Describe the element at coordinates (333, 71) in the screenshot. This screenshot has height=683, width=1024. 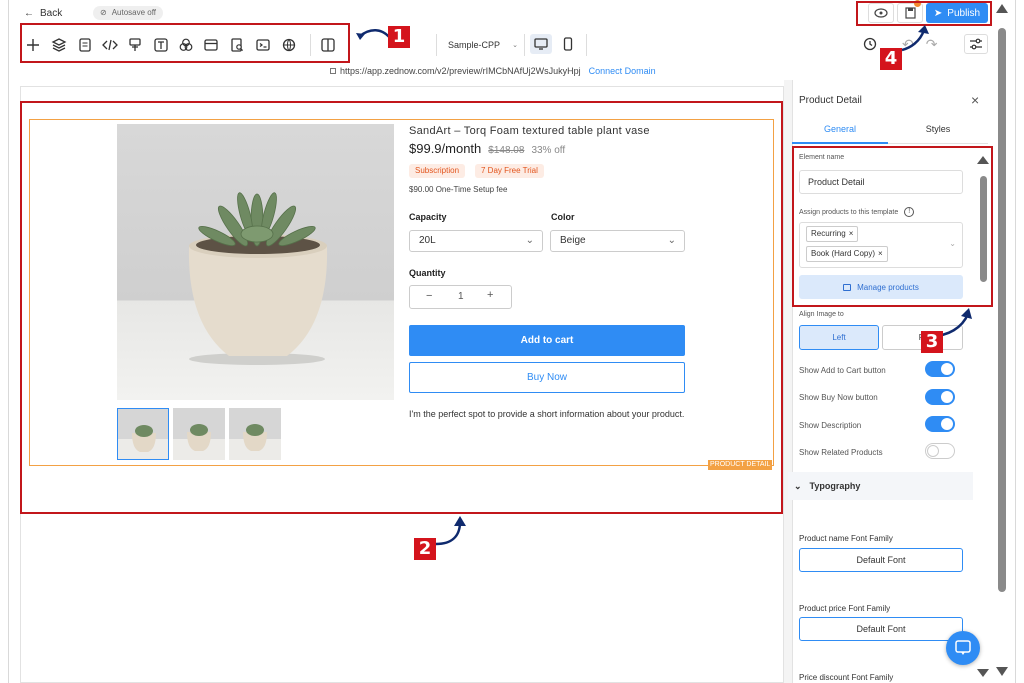
I see `copy-icon` at that location.